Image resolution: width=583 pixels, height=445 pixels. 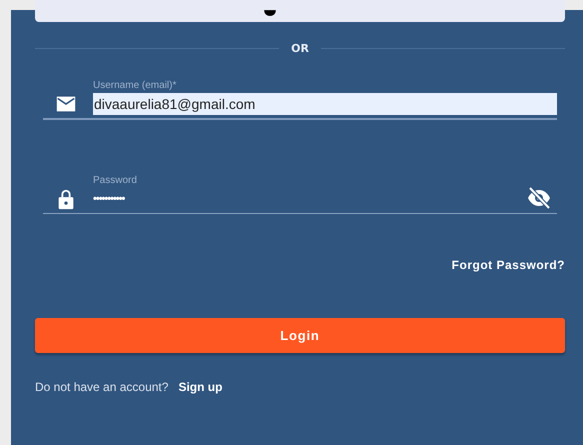 I want to click on field-value: •••••••••••, so click(x=109, y=199).